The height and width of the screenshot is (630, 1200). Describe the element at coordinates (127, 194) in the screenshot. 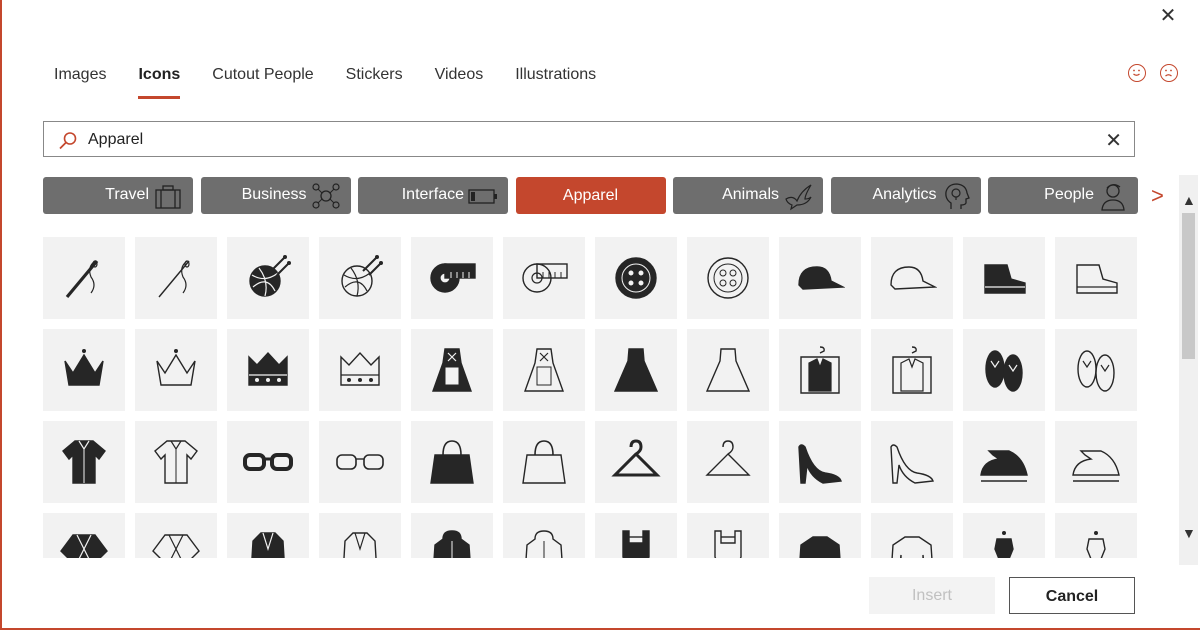

I see `chip-label: Travel` at that location.